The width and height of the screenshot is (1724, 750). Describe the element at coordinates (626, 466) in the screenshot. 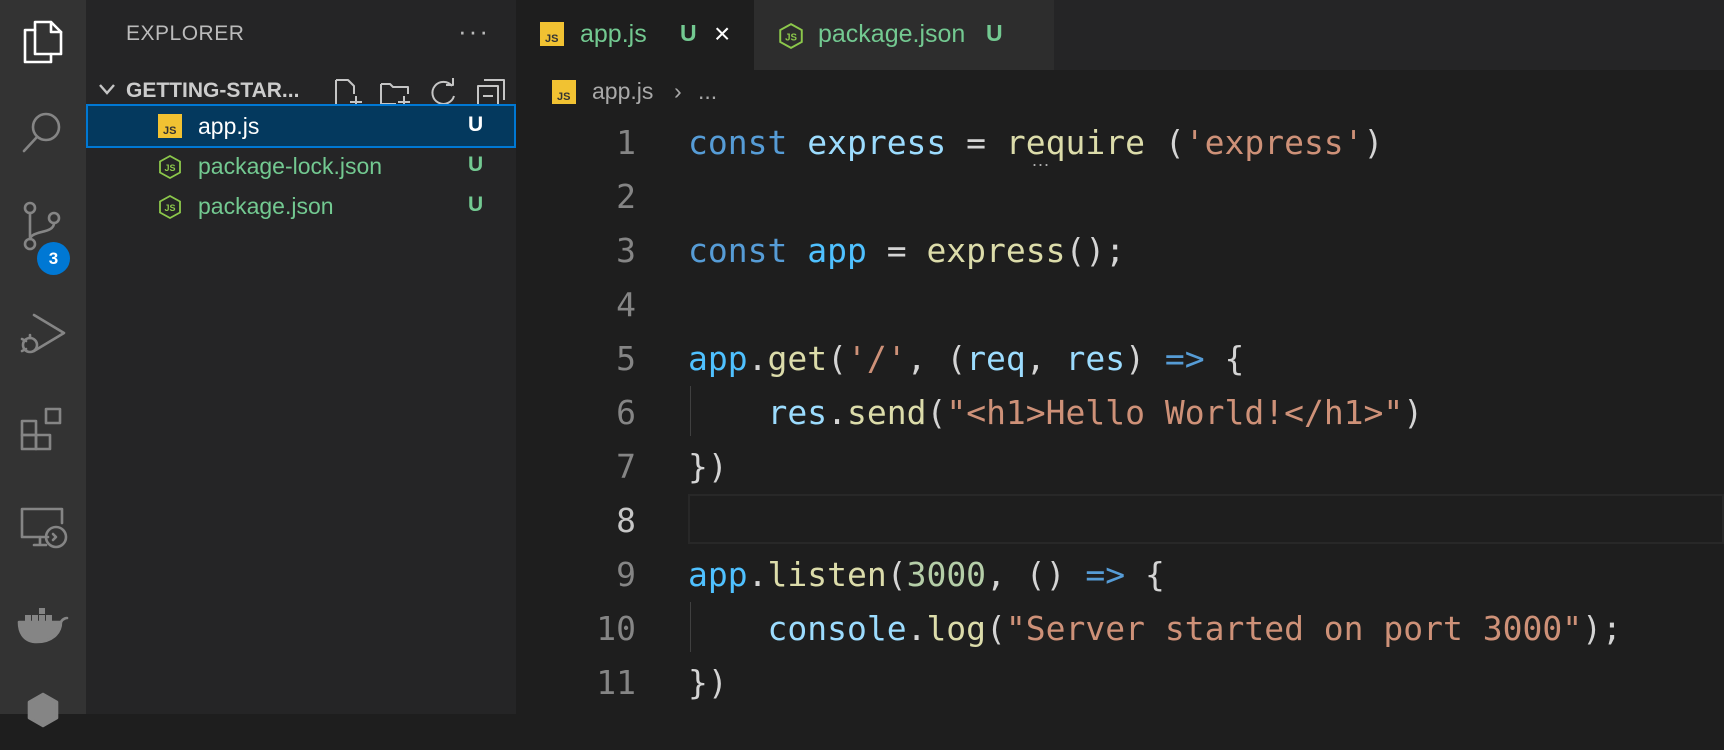

I see `line-number: 7` at that location.